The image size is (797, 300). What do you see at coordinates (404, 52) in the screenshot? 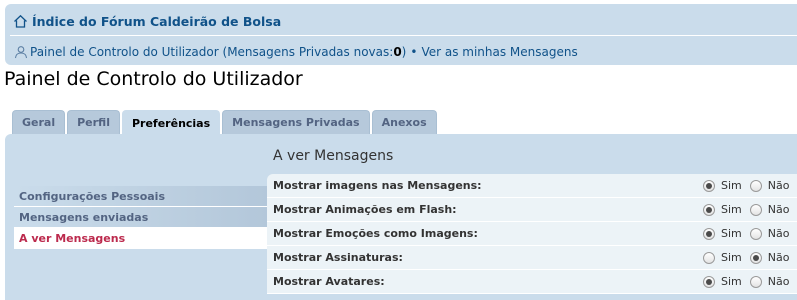
I see `pm-suffix: )` at bounding box center [404, 52].